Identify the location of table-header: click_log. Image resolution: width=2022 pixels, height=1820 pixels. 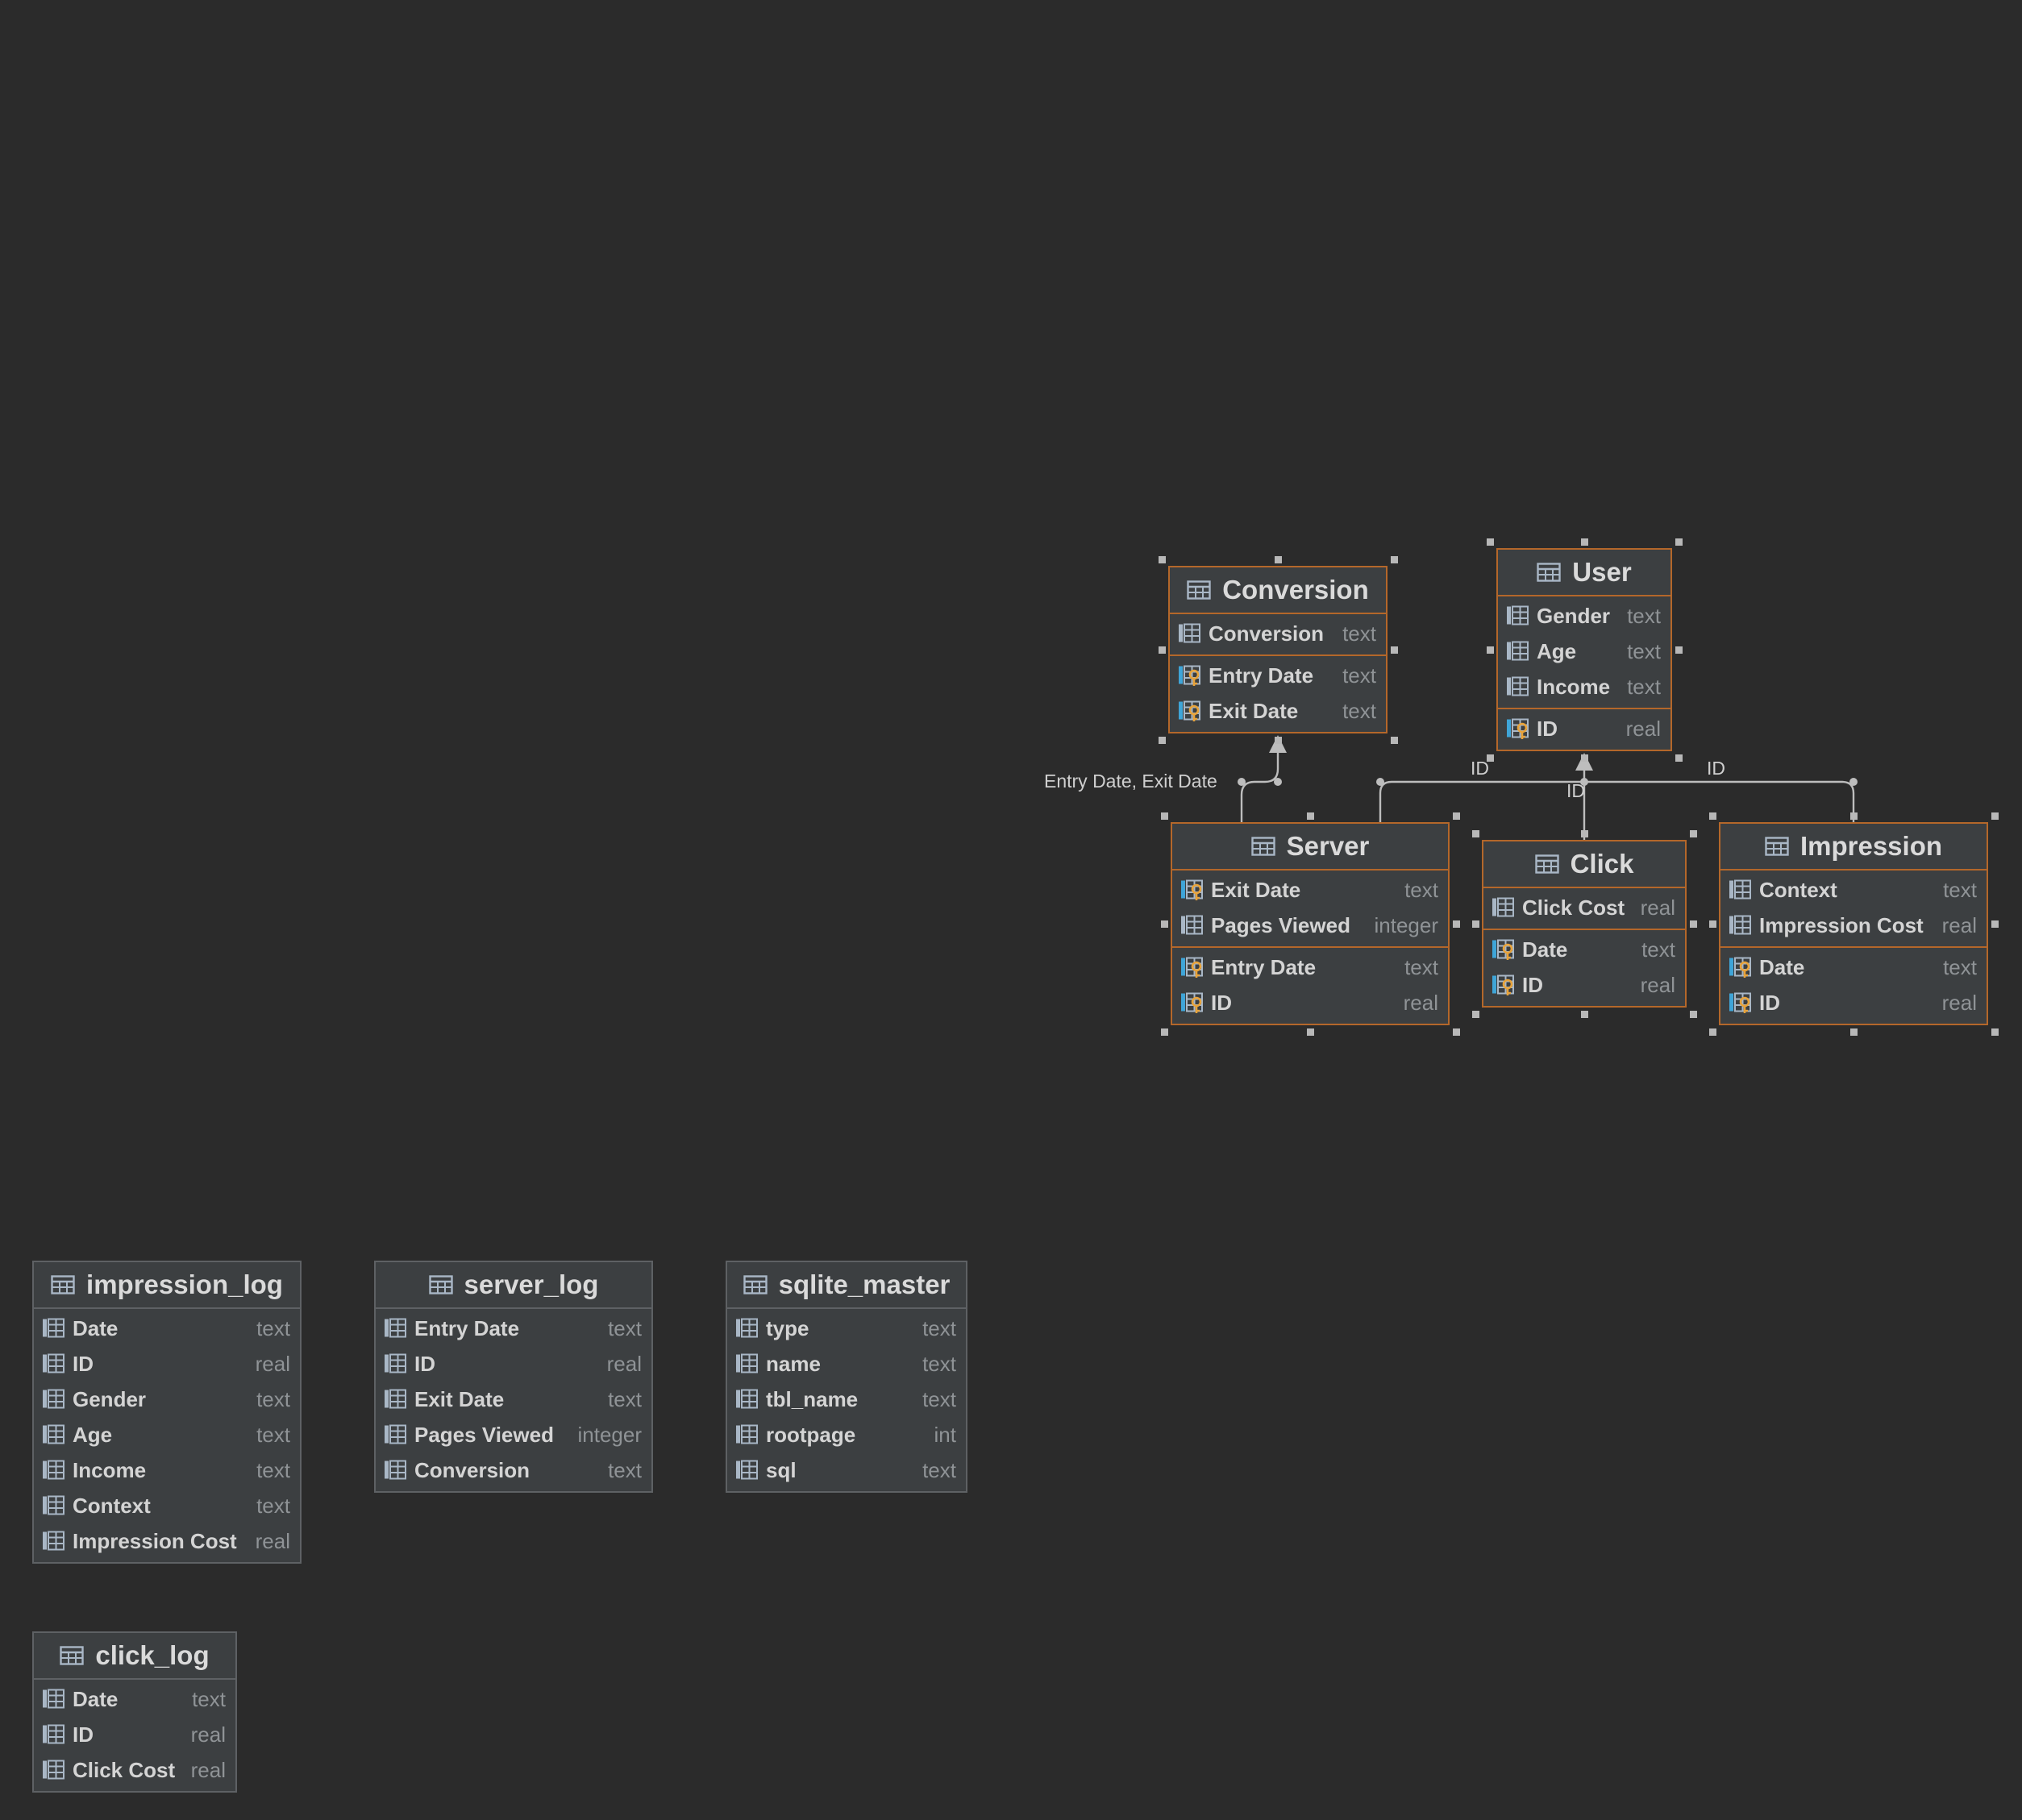
(134, 1657).